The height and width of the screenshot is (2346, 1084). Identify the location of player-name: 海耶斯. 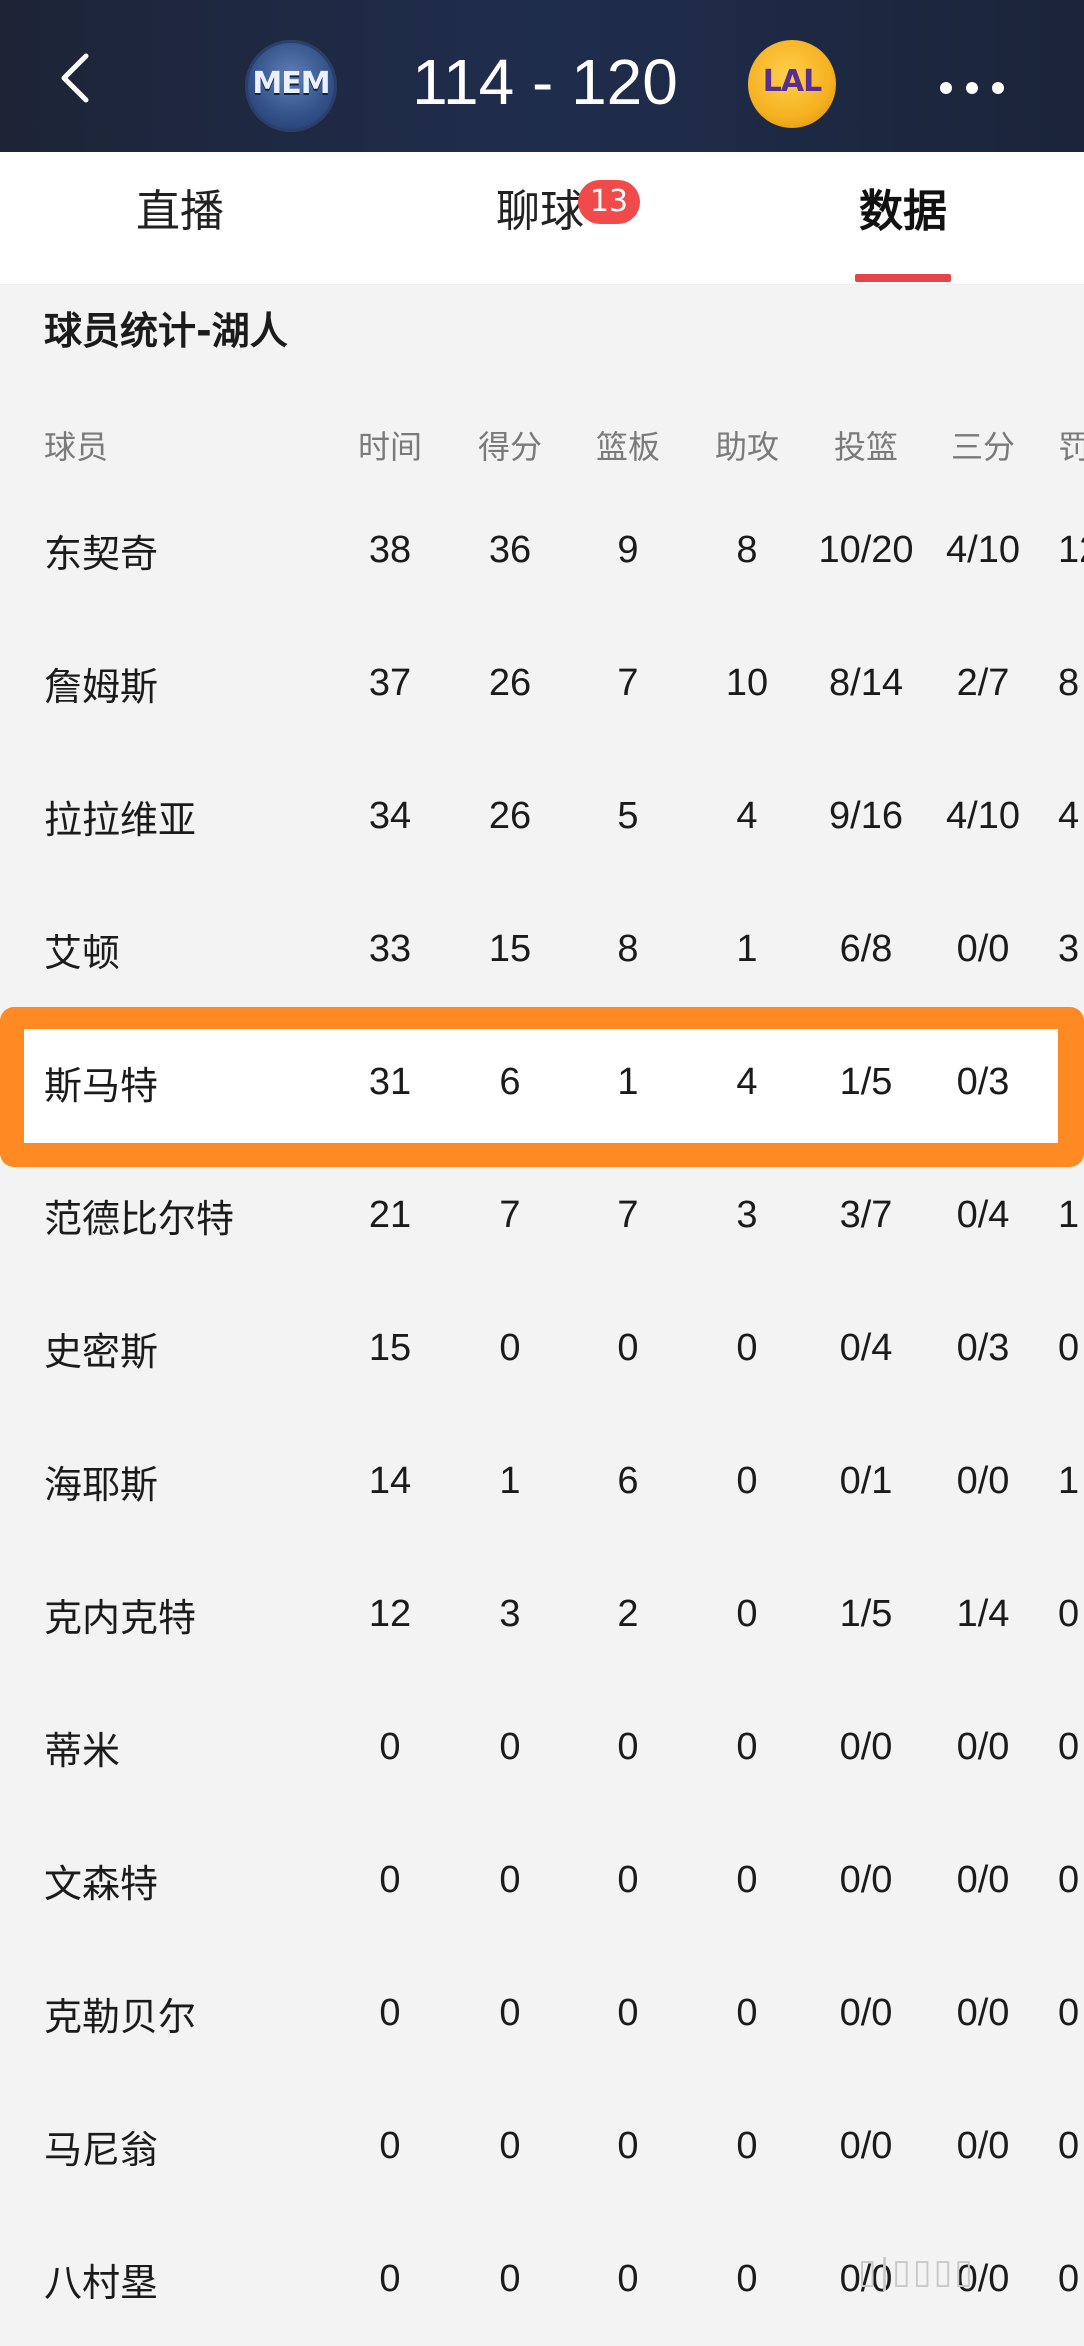
(184, 1481).